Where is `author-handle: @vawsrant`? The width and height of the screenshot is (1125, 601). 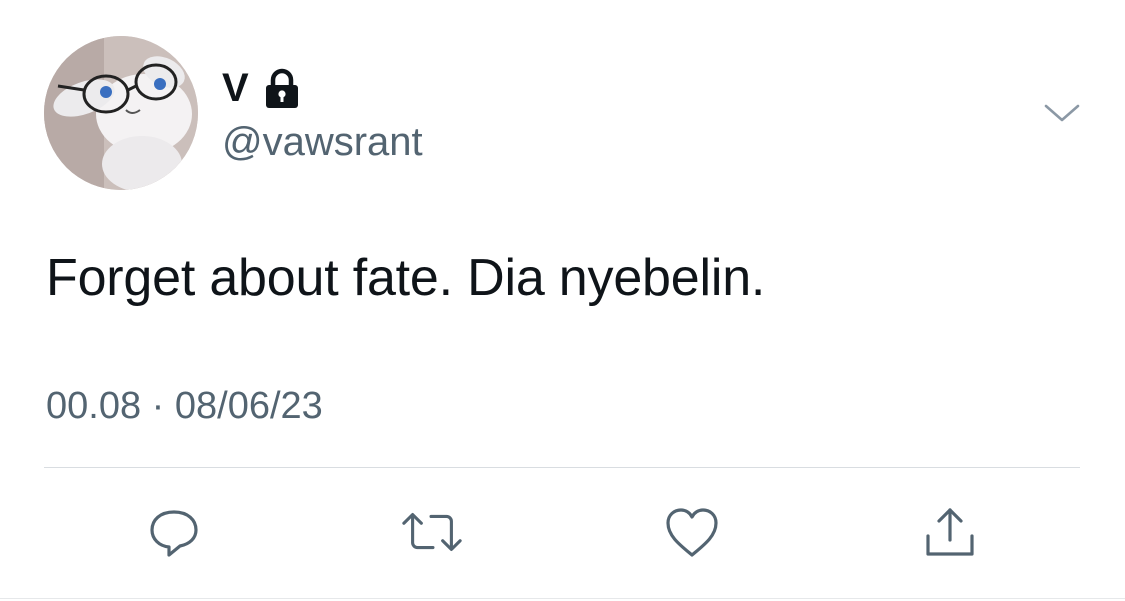 author-handle: @vawsrant is located at coordinates (322, 142).